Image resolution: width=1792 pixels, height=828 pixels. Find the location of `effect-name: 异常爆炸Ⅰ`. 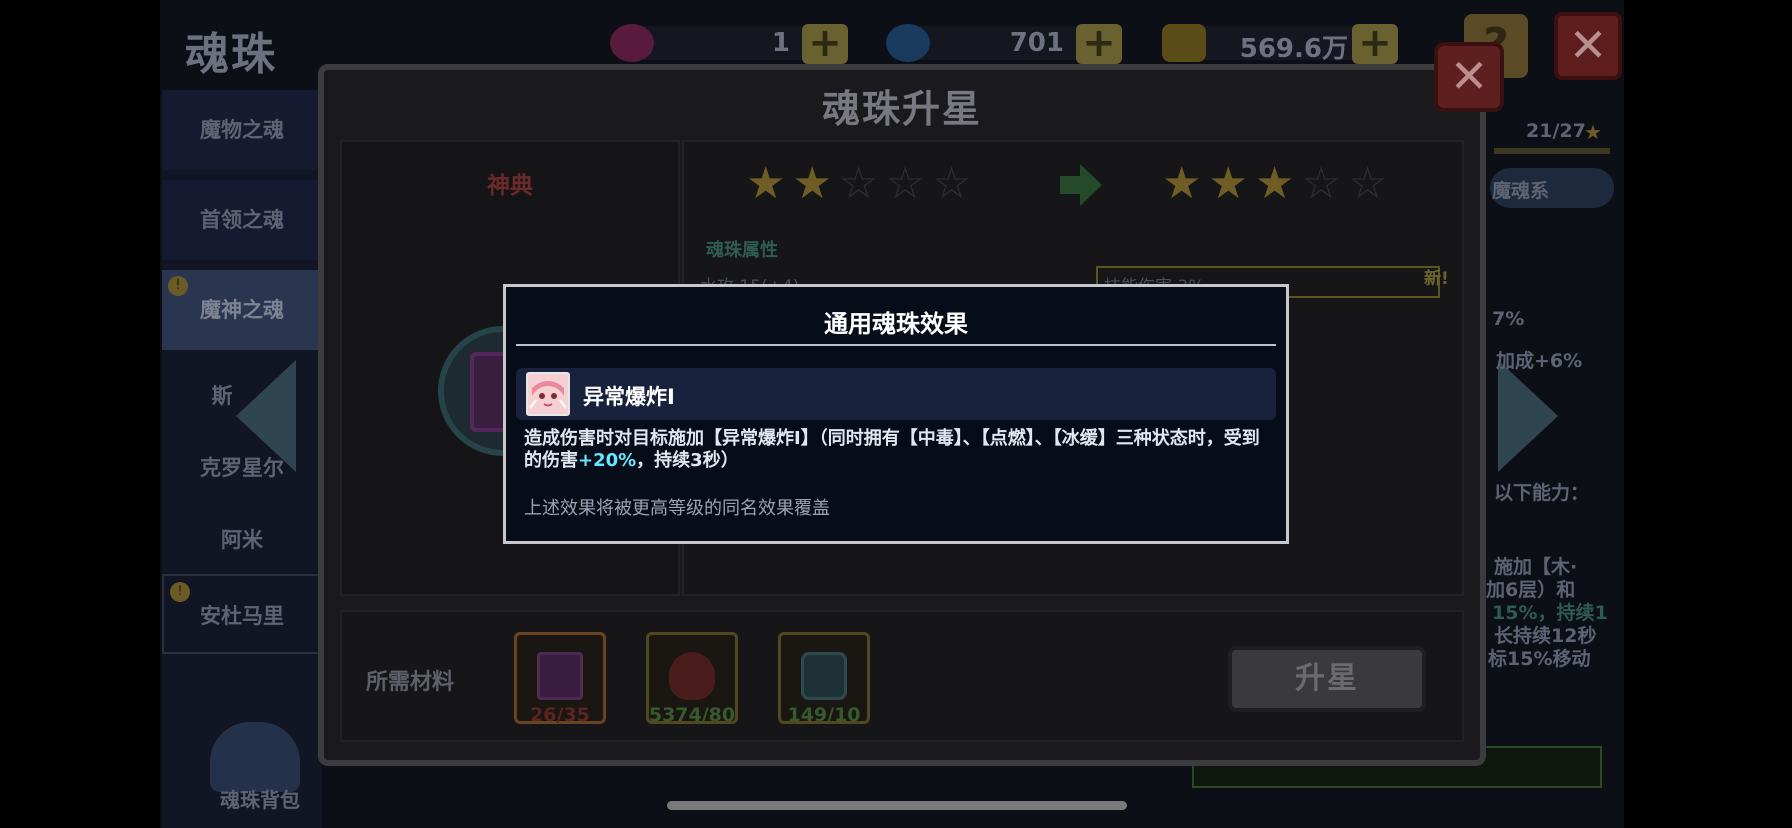

effect-name: 异常爆炸Ⅰ is located at coordinates (629, 397).